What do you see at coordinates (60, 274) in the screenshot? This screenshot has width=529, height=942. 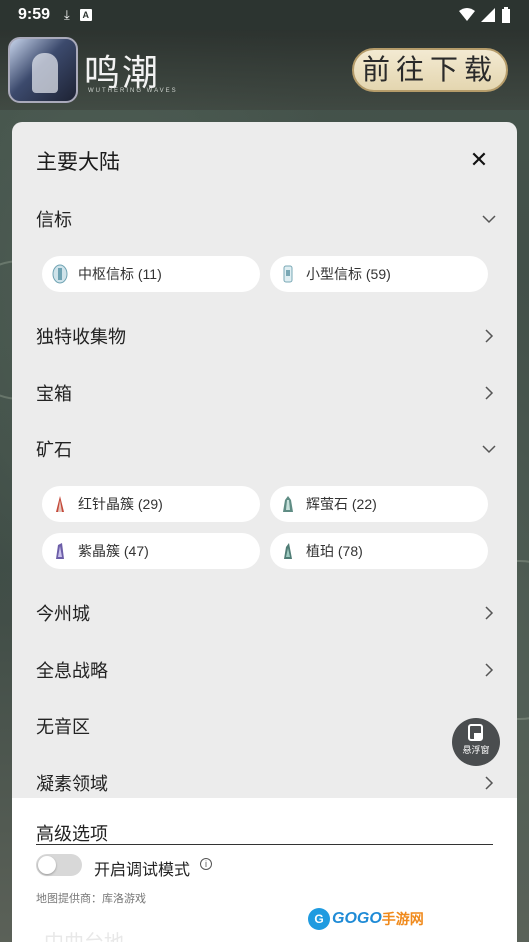 I see `central-beacon-icon` at bounding box center [60, 274].